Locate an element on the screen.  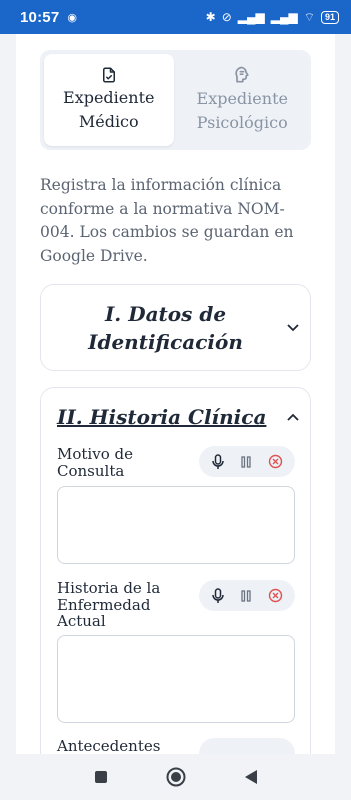
field-label: Motivo de Consulta is located at coordinates (95, 462).